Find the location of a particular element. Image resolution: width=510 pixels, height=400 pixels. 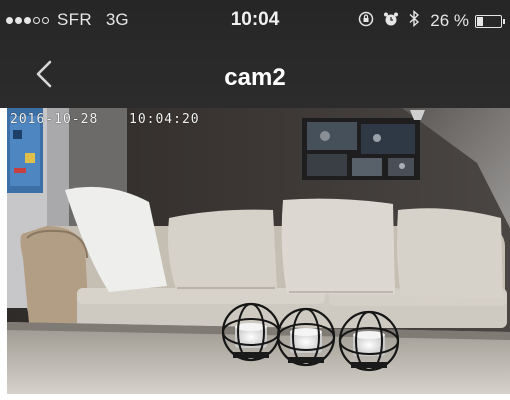

alarm-icon is located at coordinates (391, 21).